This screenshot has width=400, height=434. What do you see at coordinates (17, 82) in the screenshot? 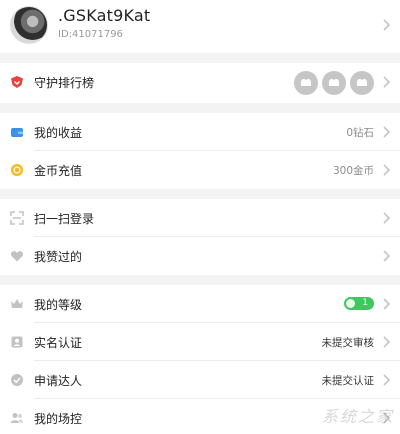
I see `guard-ranking-icon` at bounding box center [17, 82].